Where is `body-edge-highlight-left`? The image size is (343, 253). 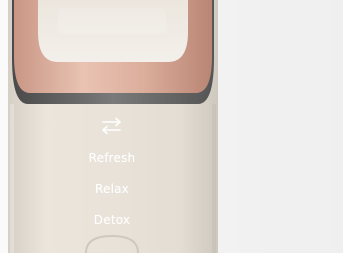 body-edge-highlight-left is located at coordinates (12, 178).